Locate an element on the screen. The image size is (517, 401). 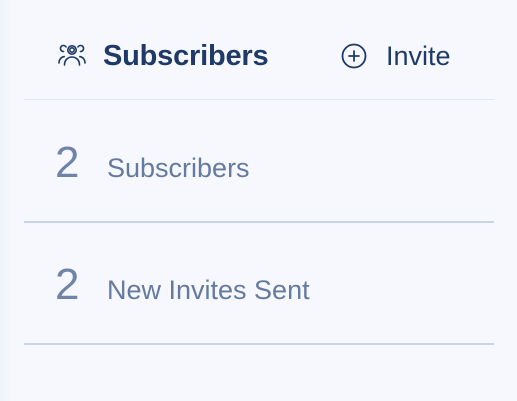
title-group: Subscribers is located at coordinates (163, 56).